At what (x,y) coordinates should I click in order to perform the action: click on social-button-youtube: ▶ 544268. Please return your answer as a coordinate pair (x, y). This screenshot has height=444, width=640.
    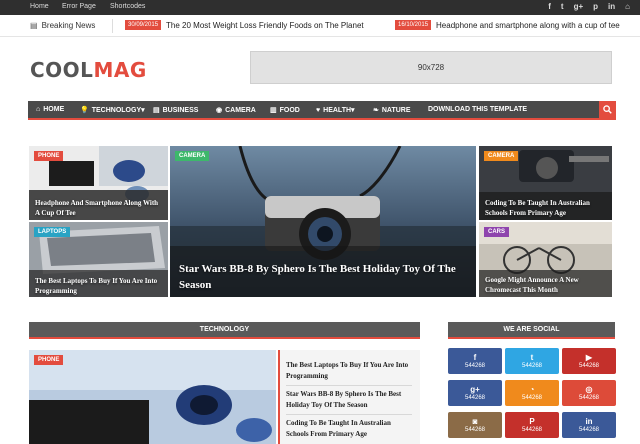
    Looking at the image, I should click on (589, 361).